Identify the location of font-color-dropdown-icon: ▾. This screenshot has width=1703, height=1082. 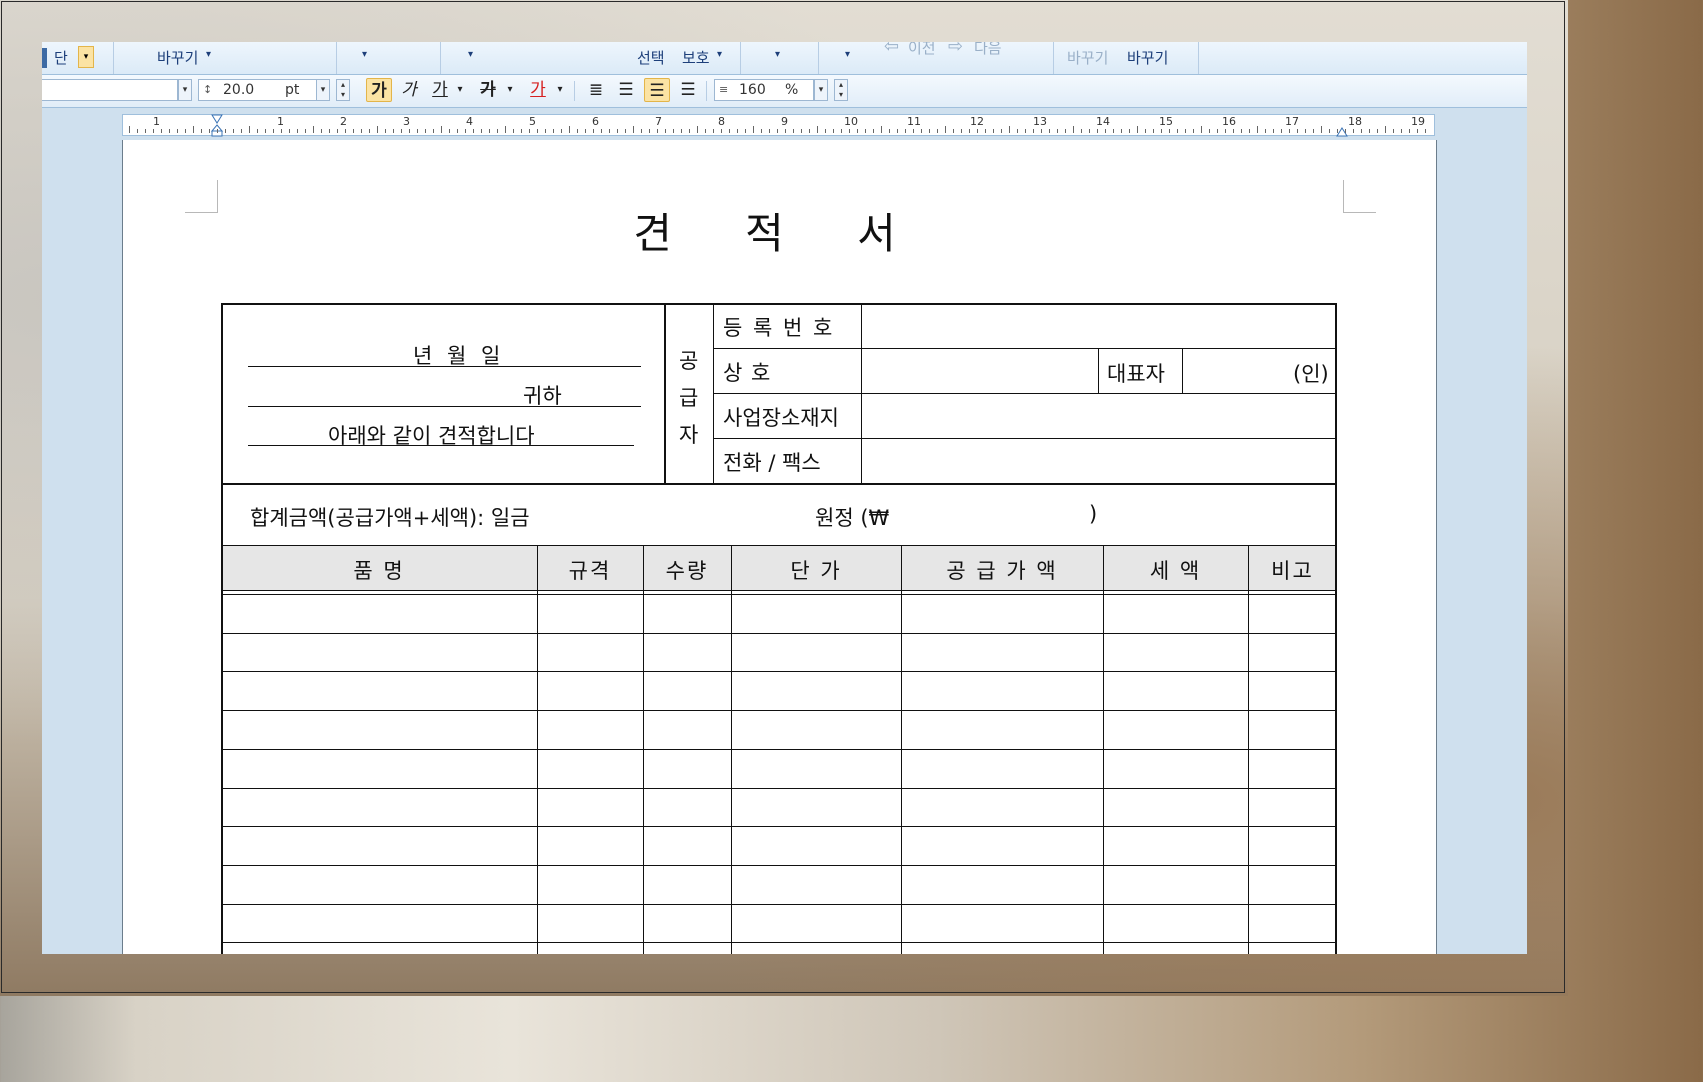
(560, 90).